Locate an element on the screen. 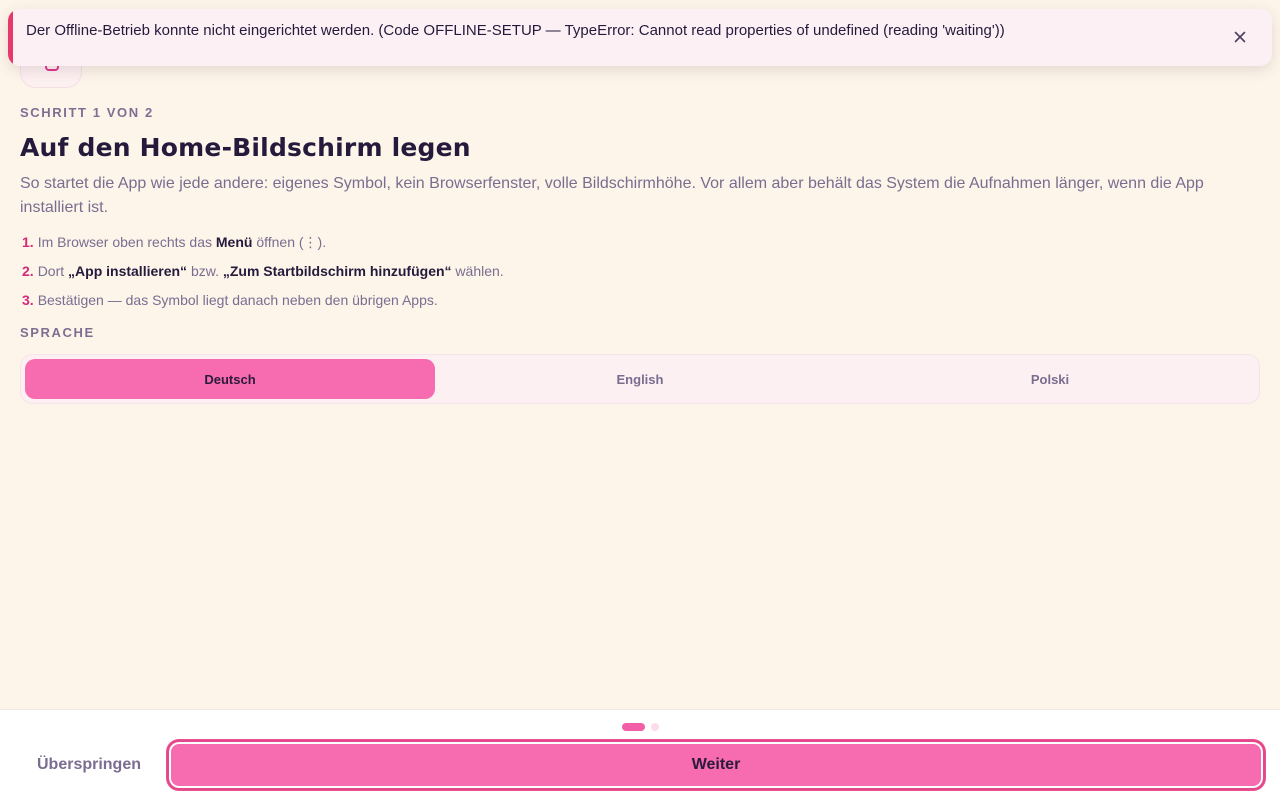 The height and width of the screenshot is (800, 1280). step-emphasis: „App installieren“ is located at coordinates (128, 271).